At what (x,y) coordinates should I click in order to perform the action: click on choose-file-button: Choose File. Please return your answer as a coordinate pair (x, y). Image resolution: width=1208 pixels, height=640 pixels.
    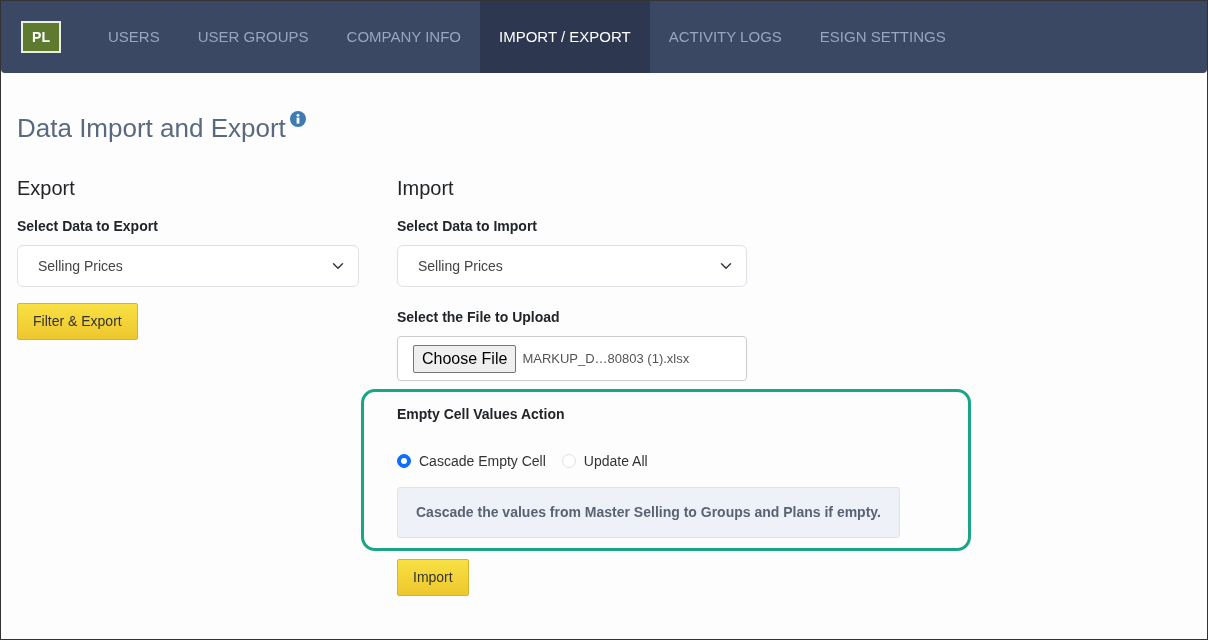
    Looking at the image, I should click on (465, 358).